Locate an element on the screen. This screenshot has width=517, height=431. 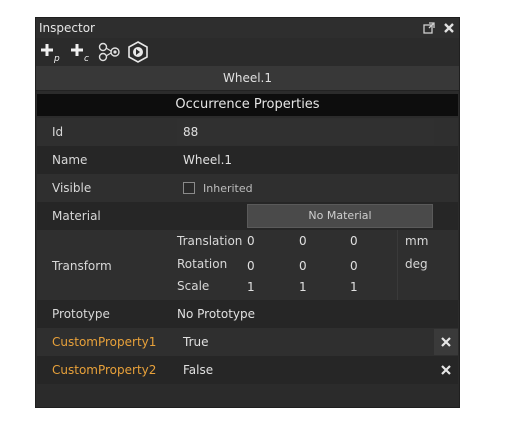
id-value: 88 is located at coordinates (191, 132).